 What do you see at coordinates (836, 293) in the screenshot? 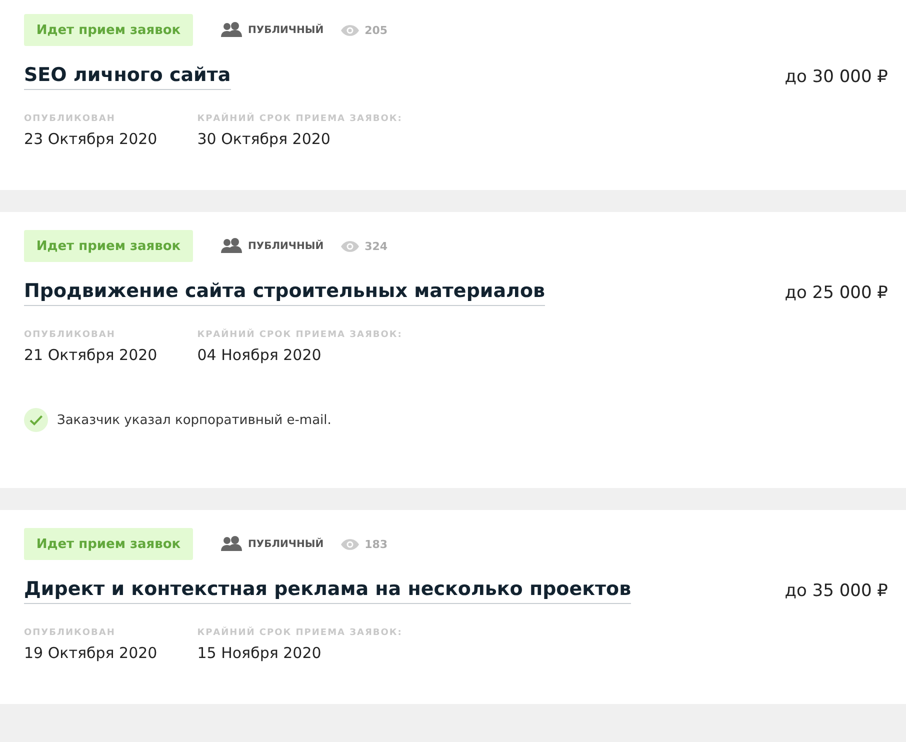
I see `price: до 25 000 ₽` at bounding box center [836, 293].